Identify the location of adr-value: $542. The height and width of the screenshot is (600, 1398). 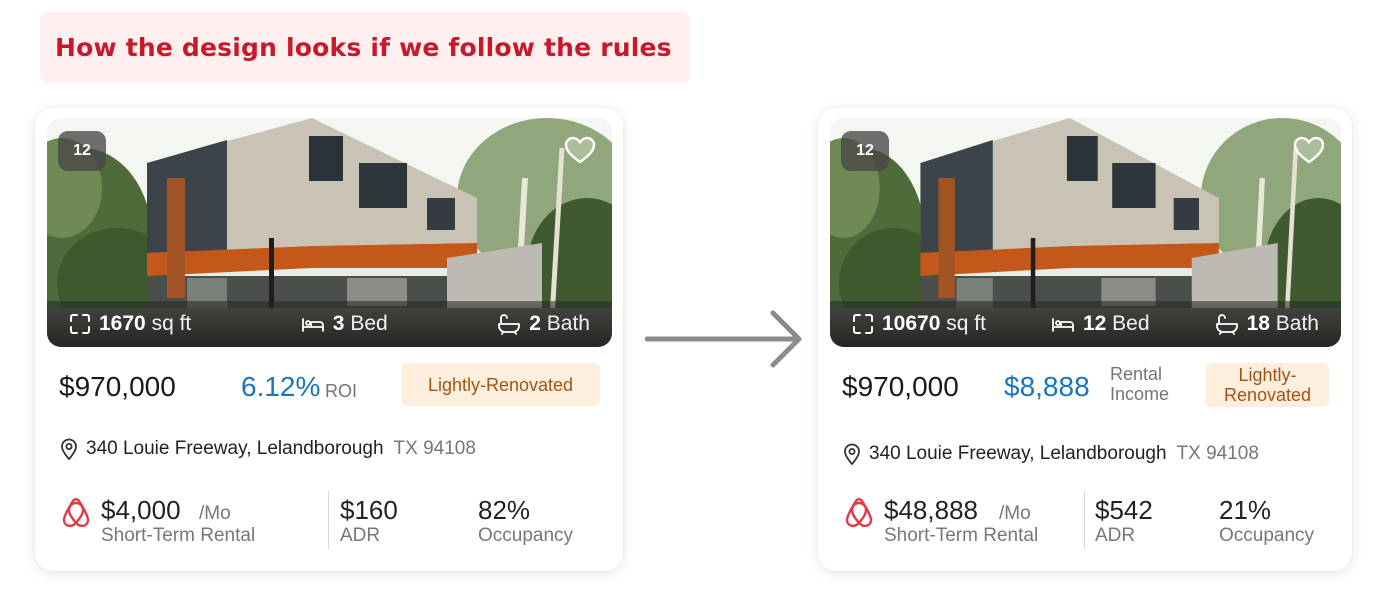
(1124, 510).